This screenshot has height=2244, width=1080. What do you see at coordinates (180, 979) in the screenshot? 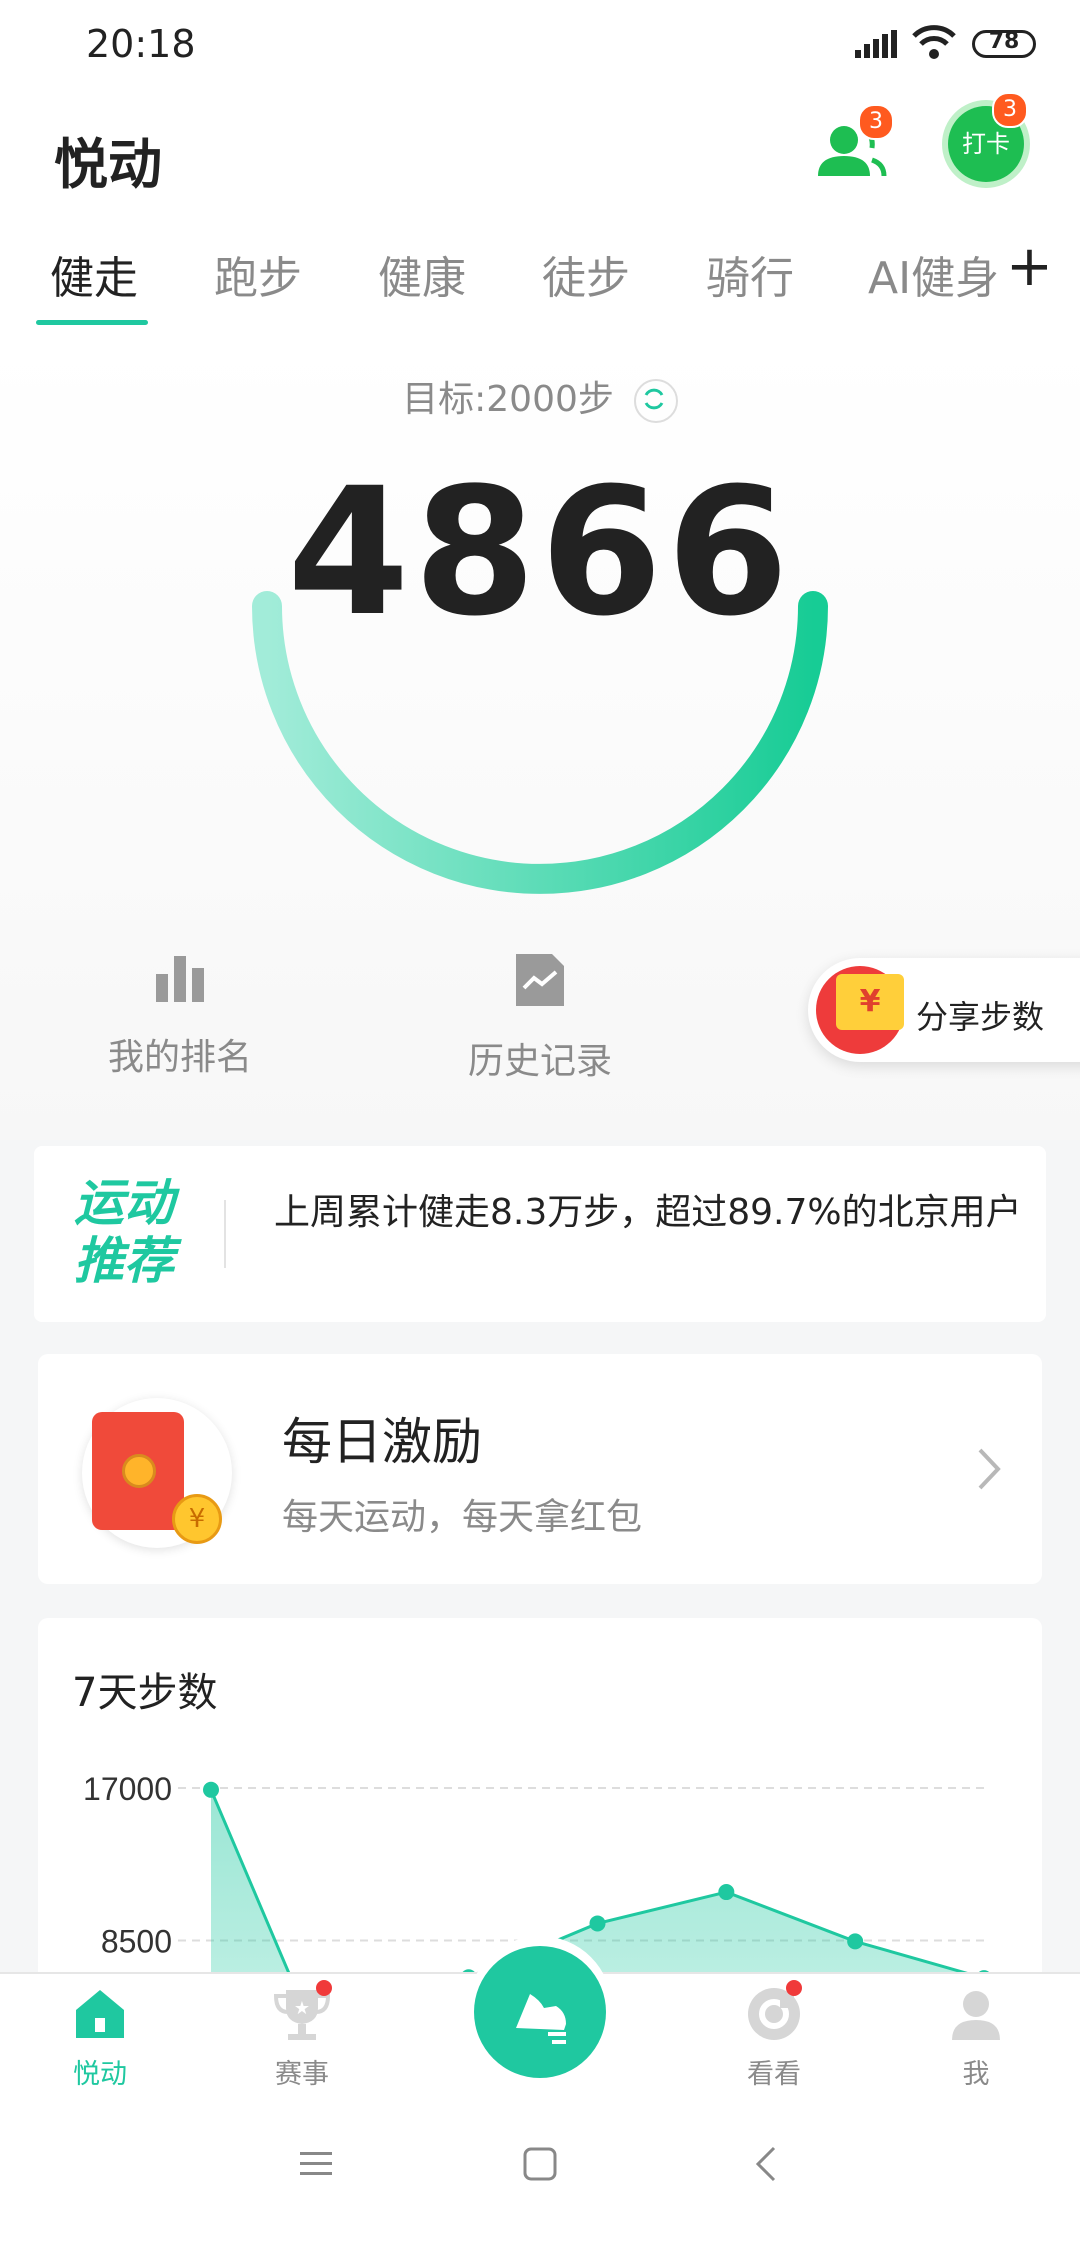
I see `bar-chart-icon` at bounding box center [180, 979].